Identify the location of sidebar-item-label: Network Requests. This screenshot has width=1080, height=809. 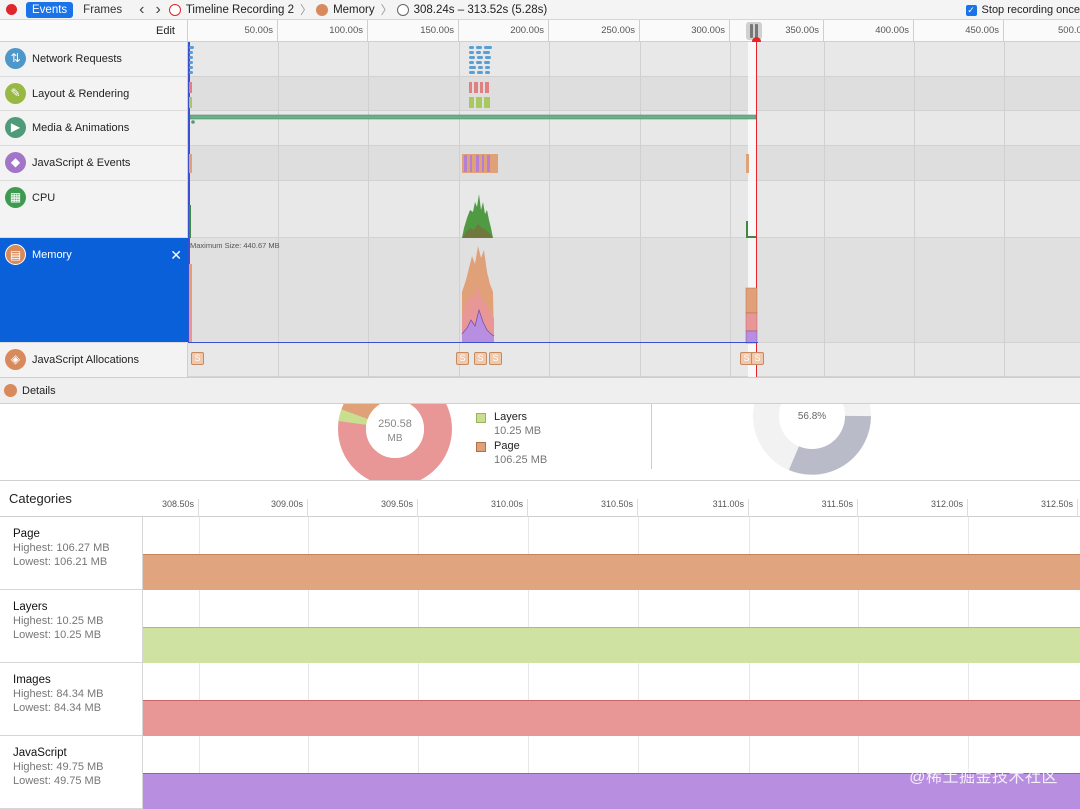
(77, 59).